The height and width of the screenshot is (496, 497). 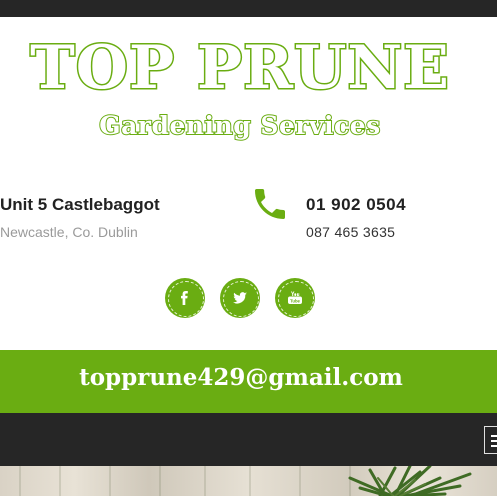 What do you see at coordinates (350, 232) in the screenshot?
I see `phone-number-mobile: 087 465 3635` at bounding box center [350, 232].